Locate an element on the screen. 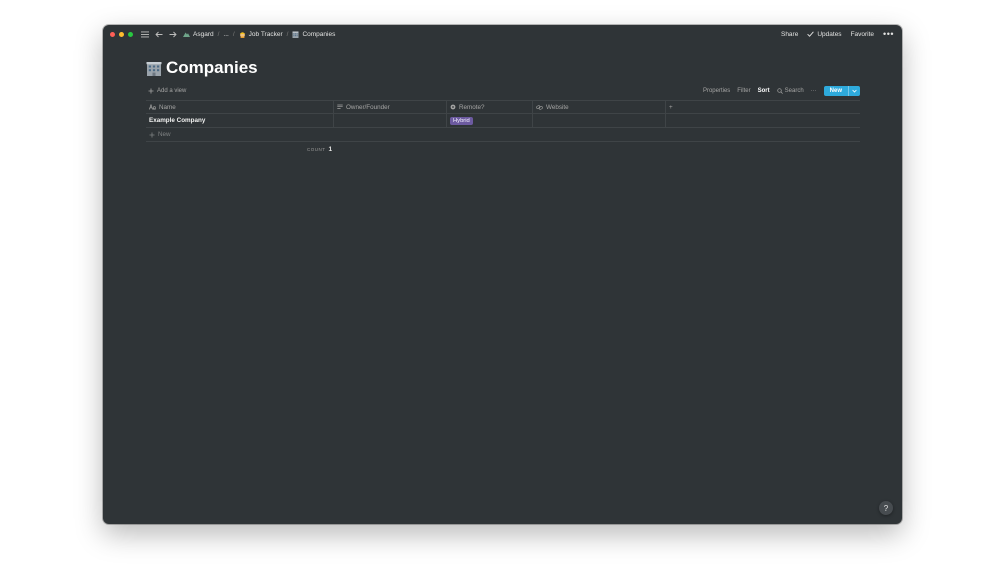 Image resolution: width=1005 pixels, height=565 pixels. search-icon is located at coordinates (779, 91).